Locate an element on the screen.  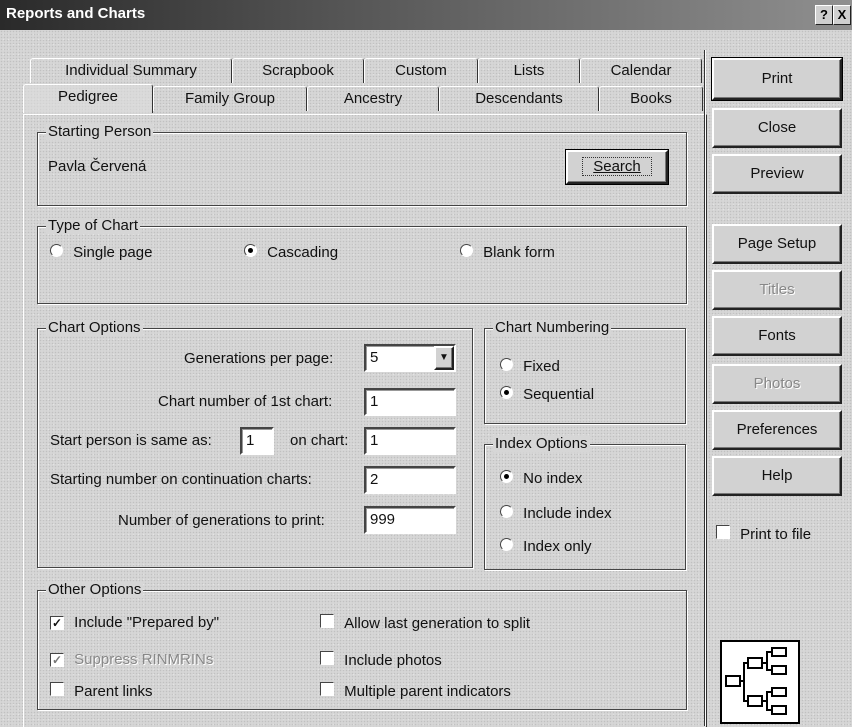
chart-numbering-group is located at coordinates (585, 376).